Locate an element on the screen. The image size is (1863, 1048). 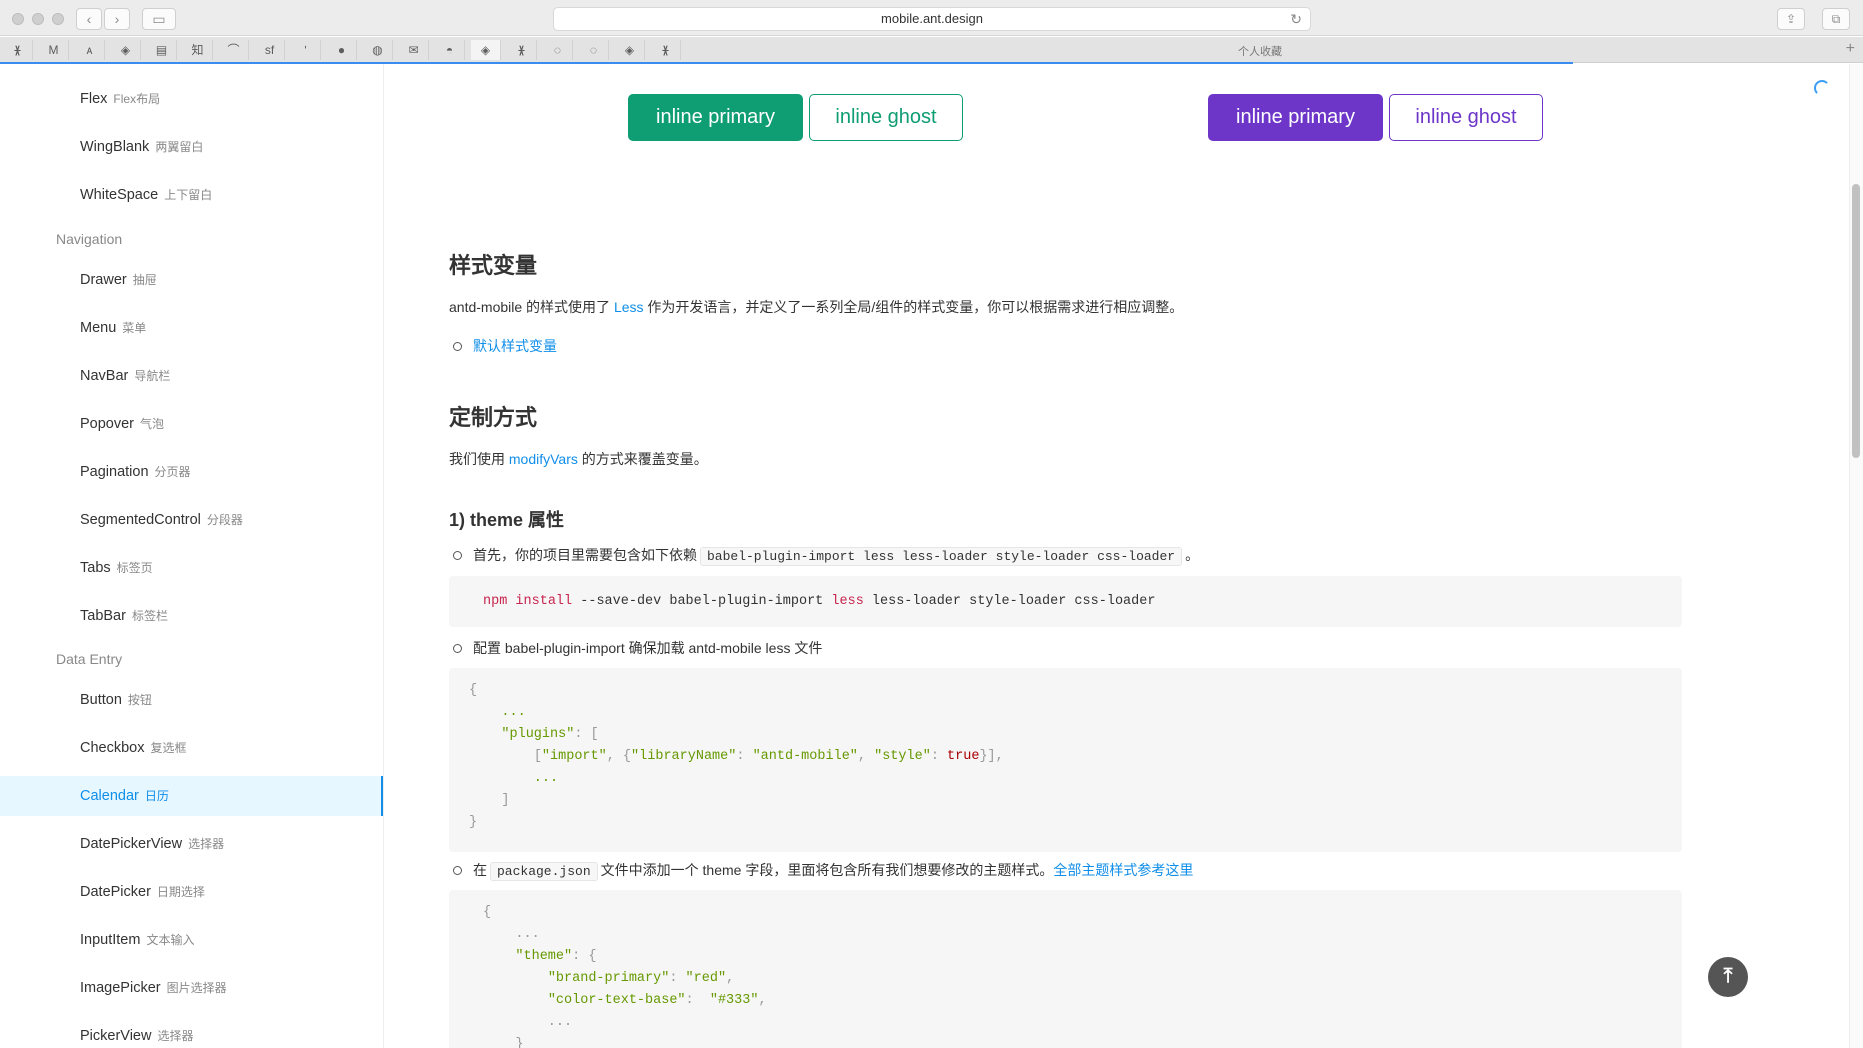
sidebar-item-tabs: Tabs 标签页 is located at coordinates (191, 568).